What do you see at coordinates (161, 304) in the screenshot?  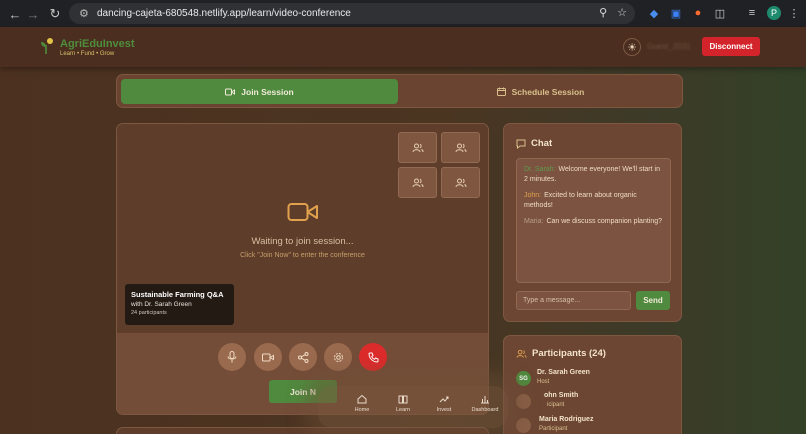 I see `session-host: with Dr. Sarah Green` at bounding box center [161, 304].